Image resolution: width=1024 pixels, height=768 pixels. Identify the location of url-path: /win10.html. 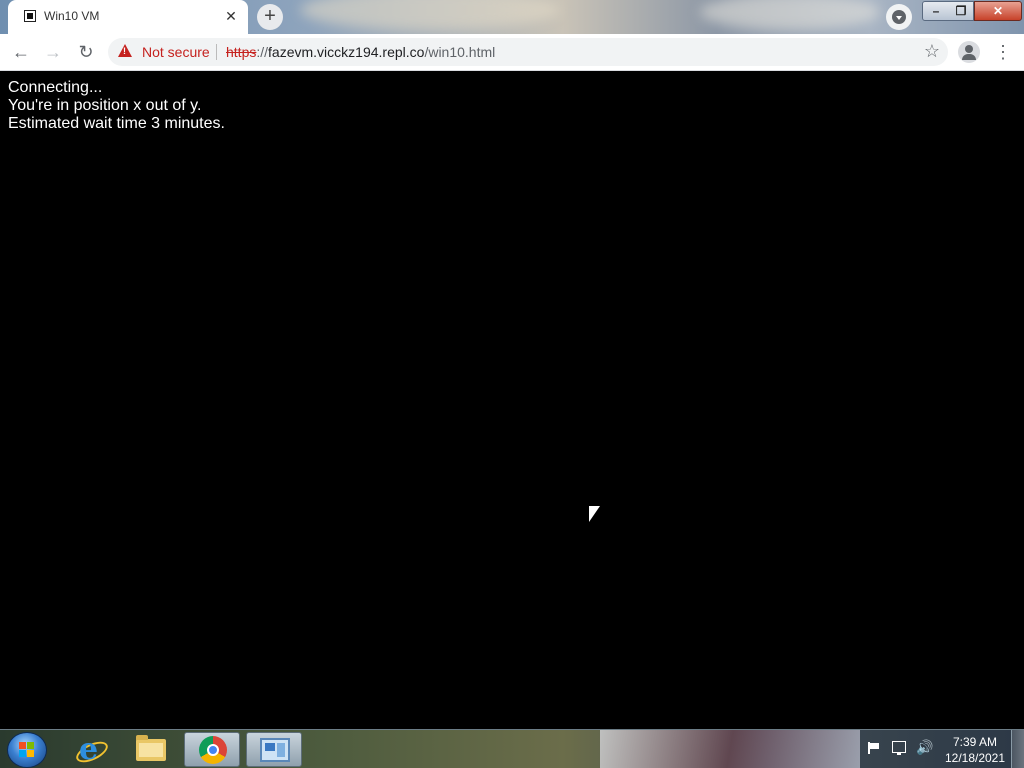
(460, 52).